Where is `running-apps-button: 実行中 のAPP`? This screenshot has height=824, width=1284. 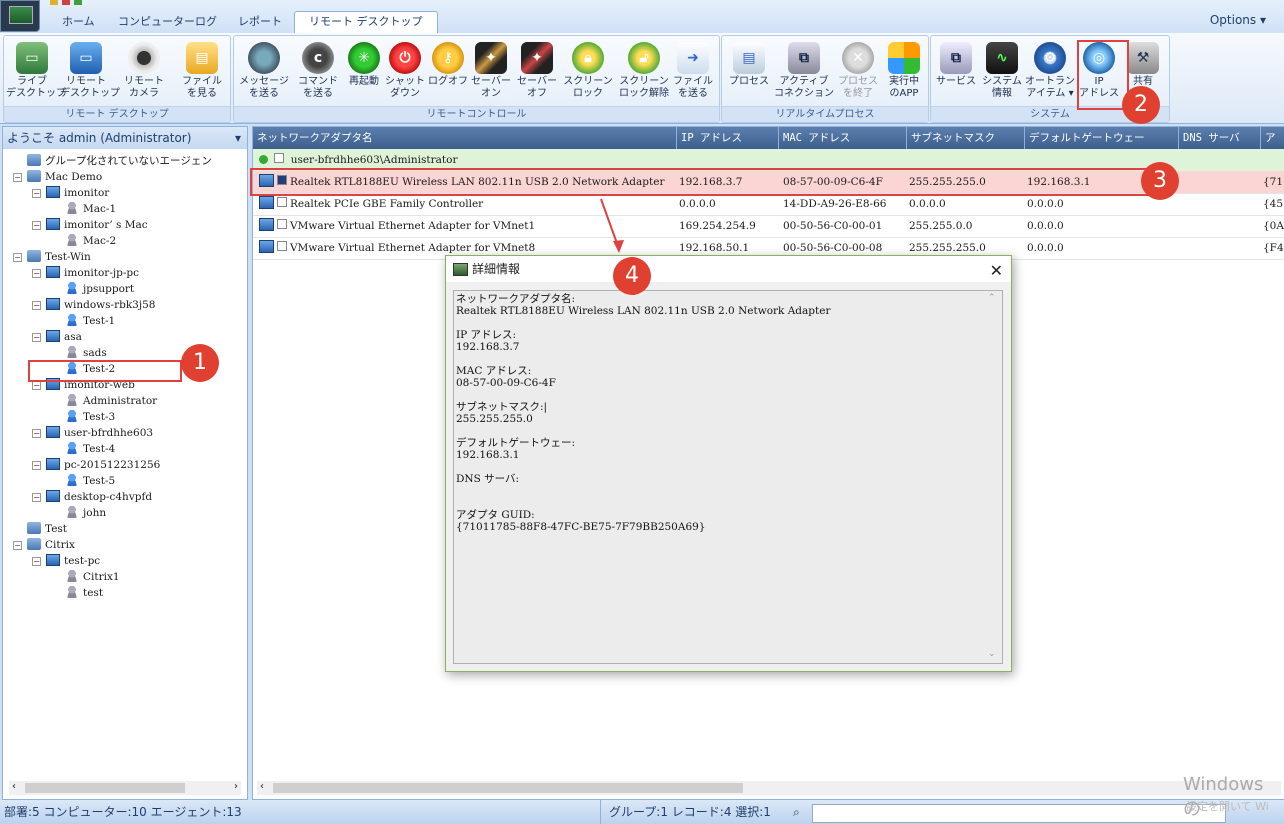
running-apps-button: 実行中 のAPP is located at coordinates (904, 73).